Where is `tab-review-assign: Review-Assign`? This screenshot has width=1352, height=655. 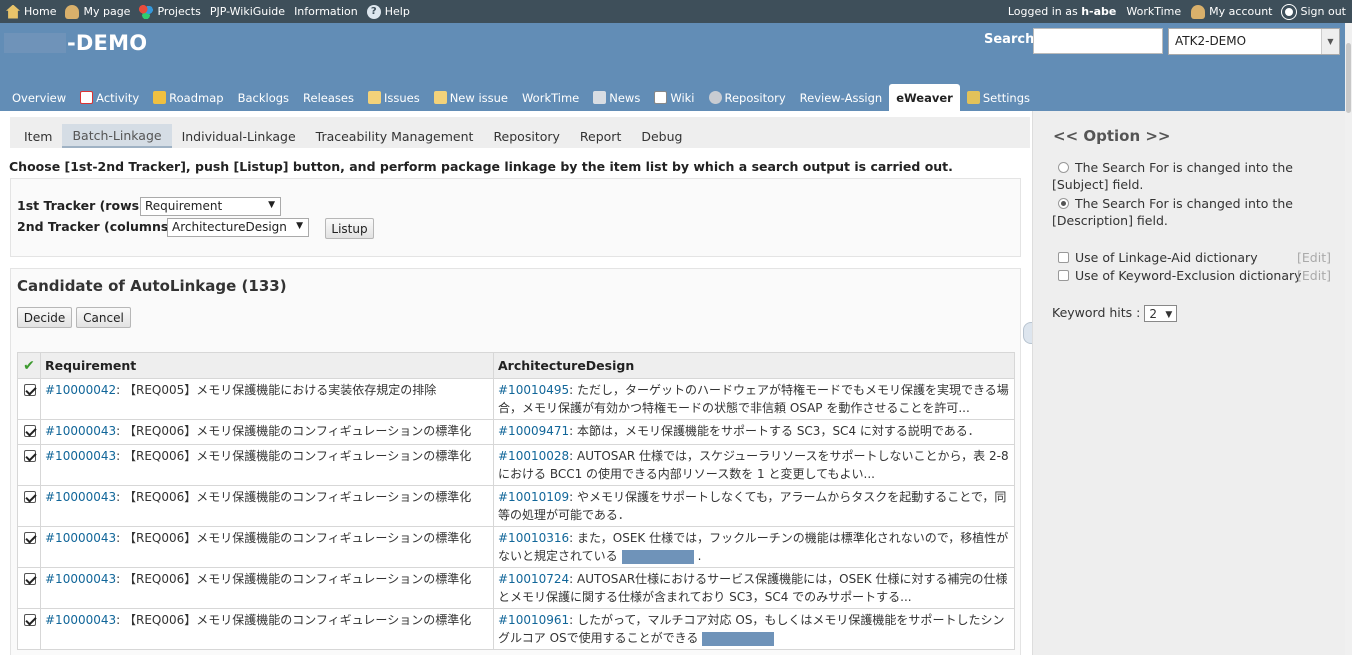 tab-review-assign: Review-Assign is located at coordinates (841, 97).